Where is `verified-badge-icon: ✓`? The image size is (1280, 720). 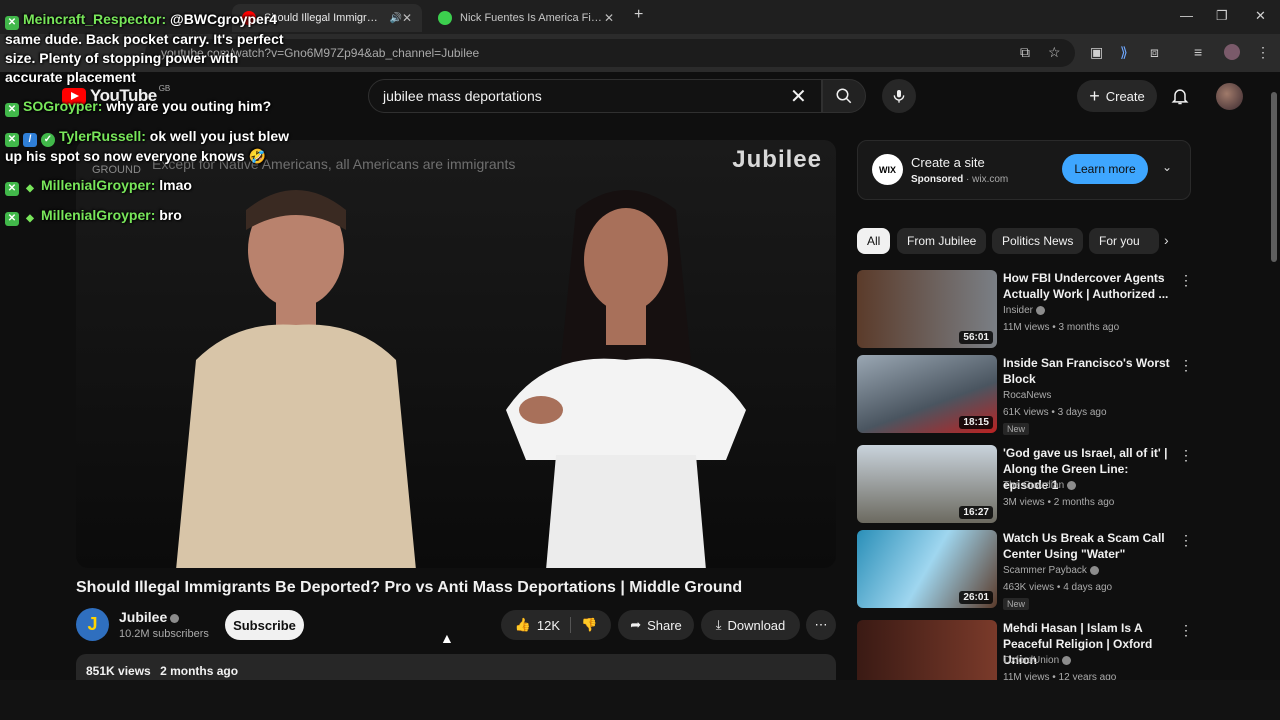
verified-badge-icon: ✓ is located at coordinates (48, 140).